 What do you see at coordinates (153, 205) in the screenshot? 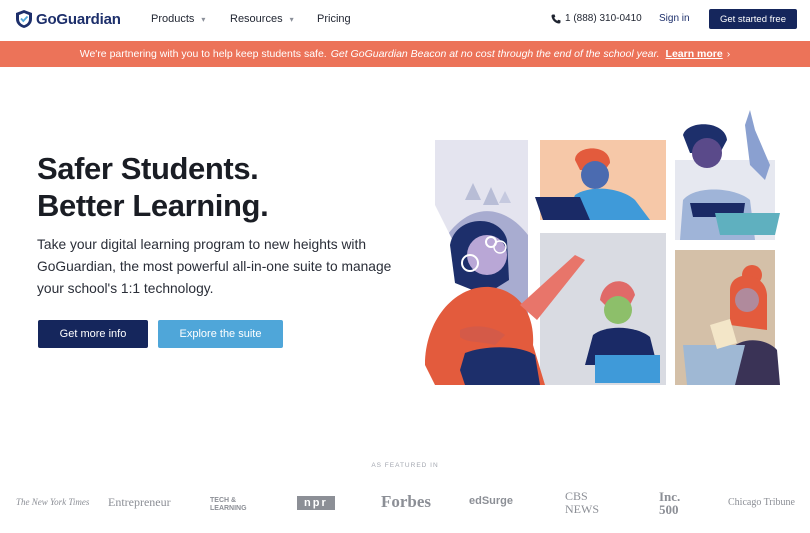
I see `hero-title-line2: Better Learning.` at bounding box center [153, 205].